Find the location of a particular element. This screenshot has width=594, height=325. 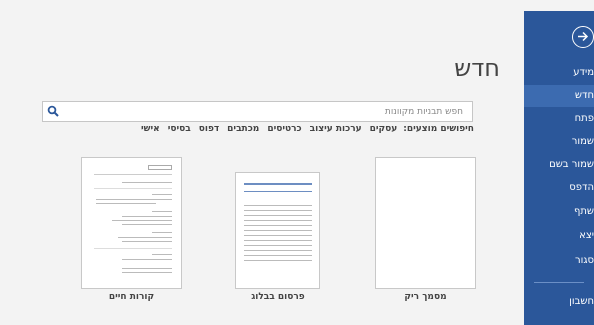

sidebar-item-info: מידע is located at coordinates (559, 73).